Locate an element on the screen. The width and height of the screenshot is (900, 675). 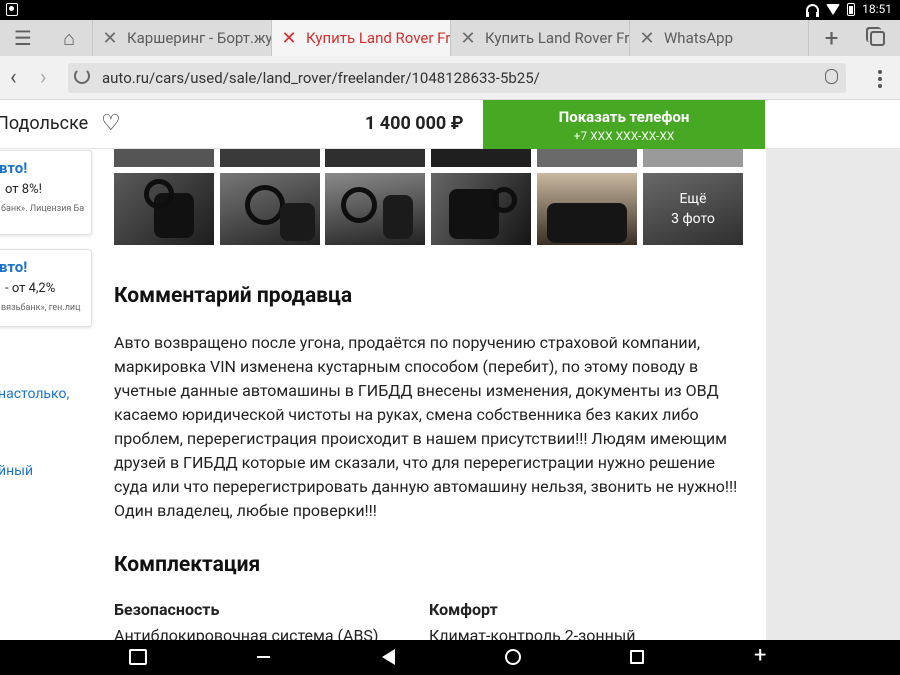
sidebar-link: настолько, is located at coordinates (34, 394).